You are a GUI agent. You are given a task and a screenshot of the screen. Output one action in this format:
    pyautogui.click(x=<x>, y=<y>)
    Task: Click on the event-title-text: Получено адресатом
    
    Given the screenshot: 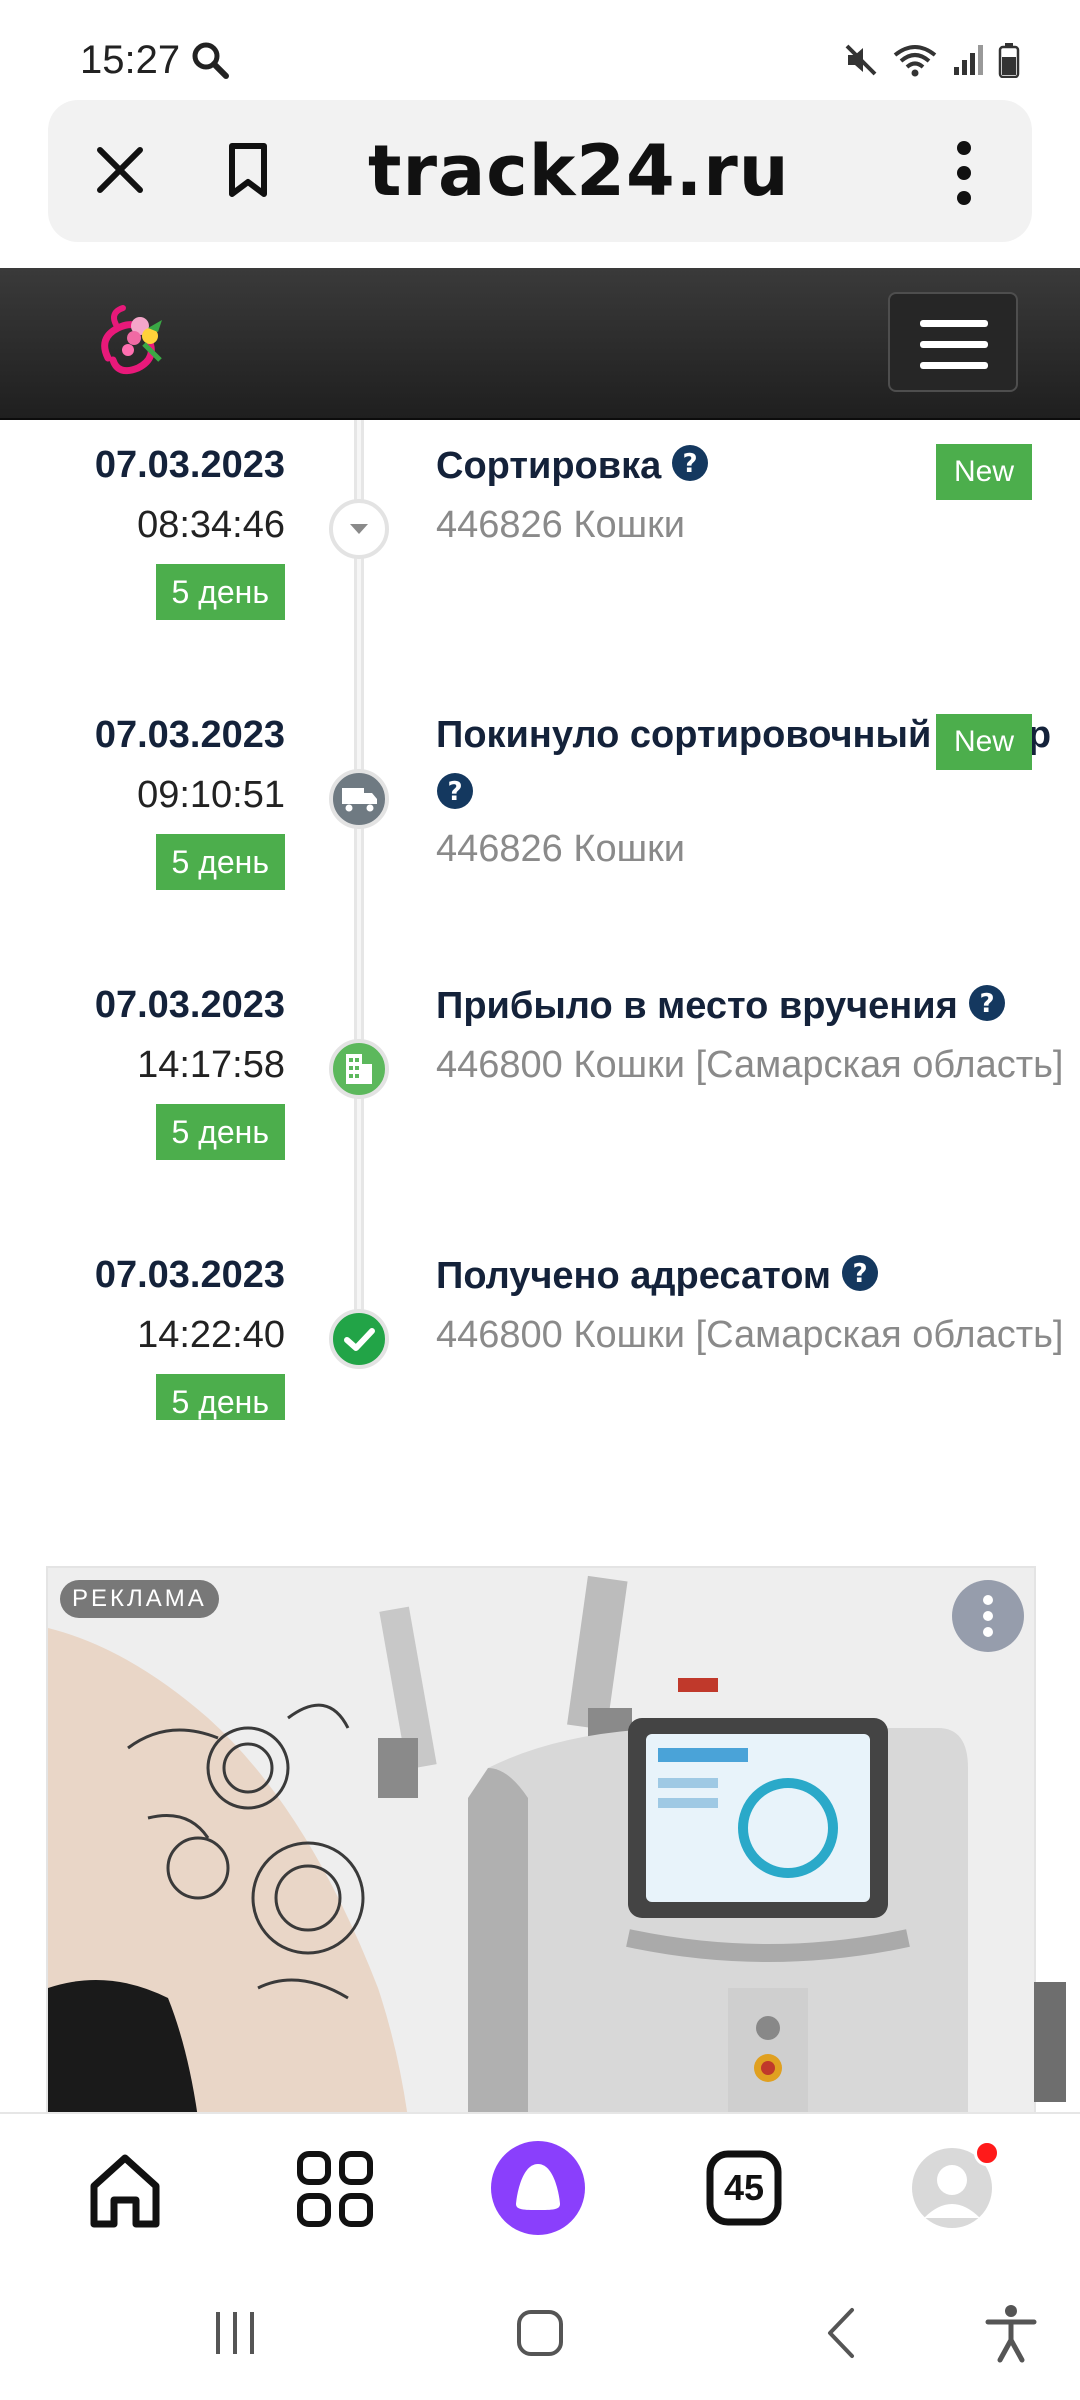 What is the action you would take?
    pyautogui.click(x=634, y=1276)
    